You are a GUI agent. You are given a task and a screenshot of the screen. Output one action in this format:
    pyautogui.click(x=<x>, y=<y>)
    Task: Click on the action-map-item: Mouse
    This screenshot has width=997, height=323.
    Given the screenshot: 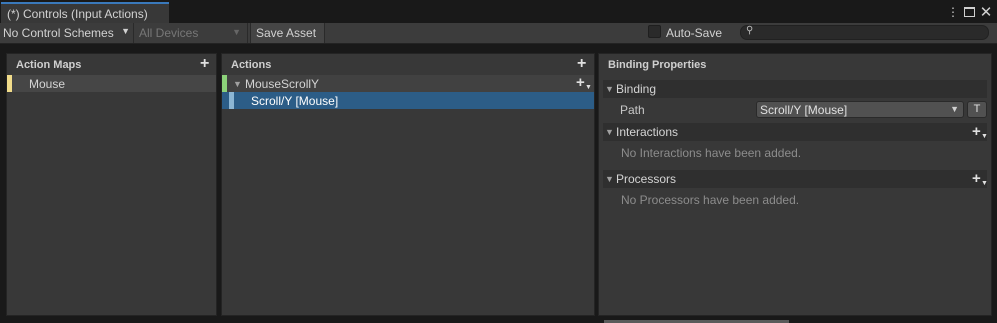 What is the action you would take?
    pyautogui.click(x=111, y=83)
    